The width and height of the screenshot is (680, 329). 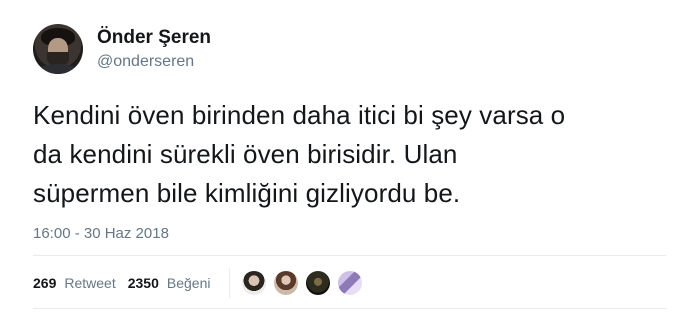 I want to click on tweet-timestamp: 16:00 - 30 Haz 2018, so click(x=101, y=233).